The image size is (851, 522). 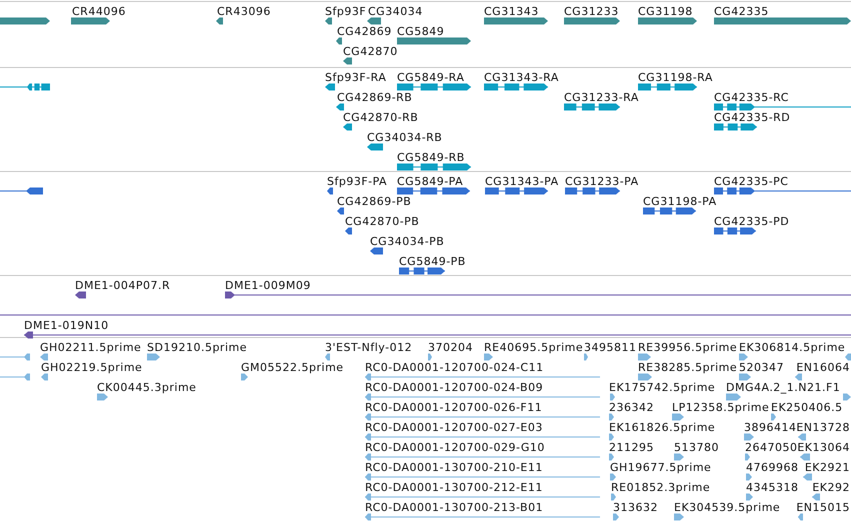 What do you see at coordinates (752, 117) in the screenshot?
I see `feature-label: CG42335-RD` at bounding box center [752, 117].